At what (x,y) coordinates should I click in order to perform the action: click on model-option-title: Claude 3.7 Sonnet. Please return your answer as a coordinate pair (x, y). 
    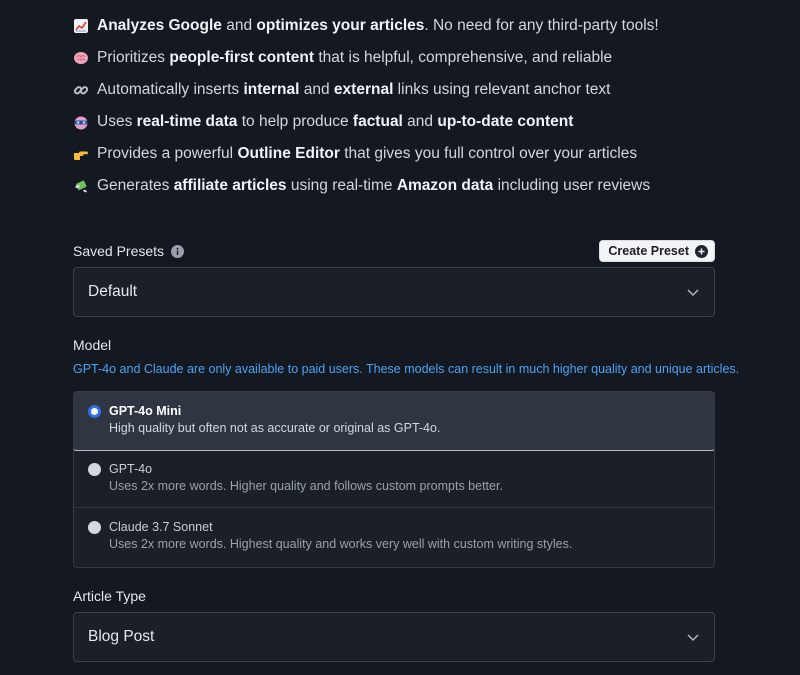
    Looking at the image, I should click on (161, 527).